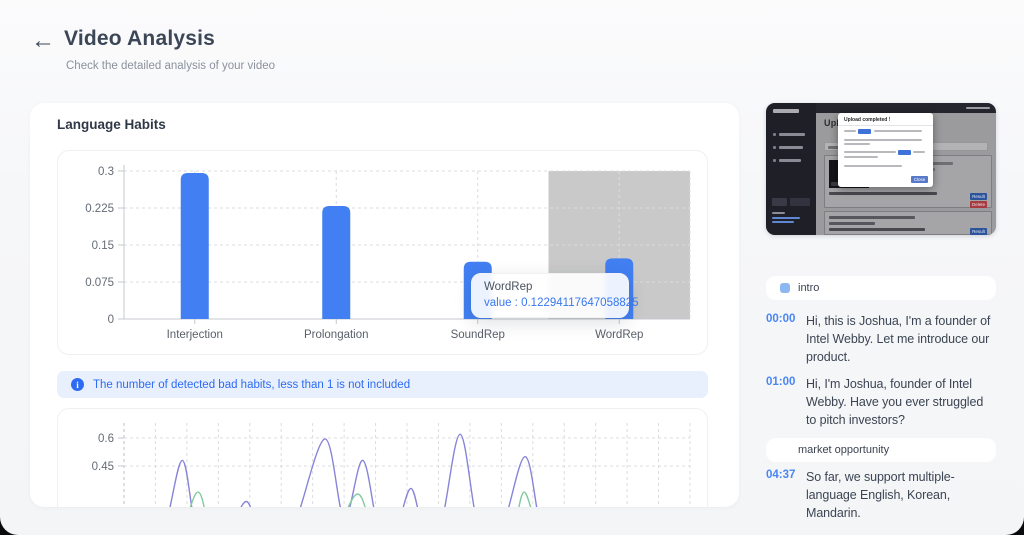 This screenshot has height=535, width=1024. Describe the element at coordinates (99, 209) in the screenshot. I see `y-tick-label: 0.225` at that location.